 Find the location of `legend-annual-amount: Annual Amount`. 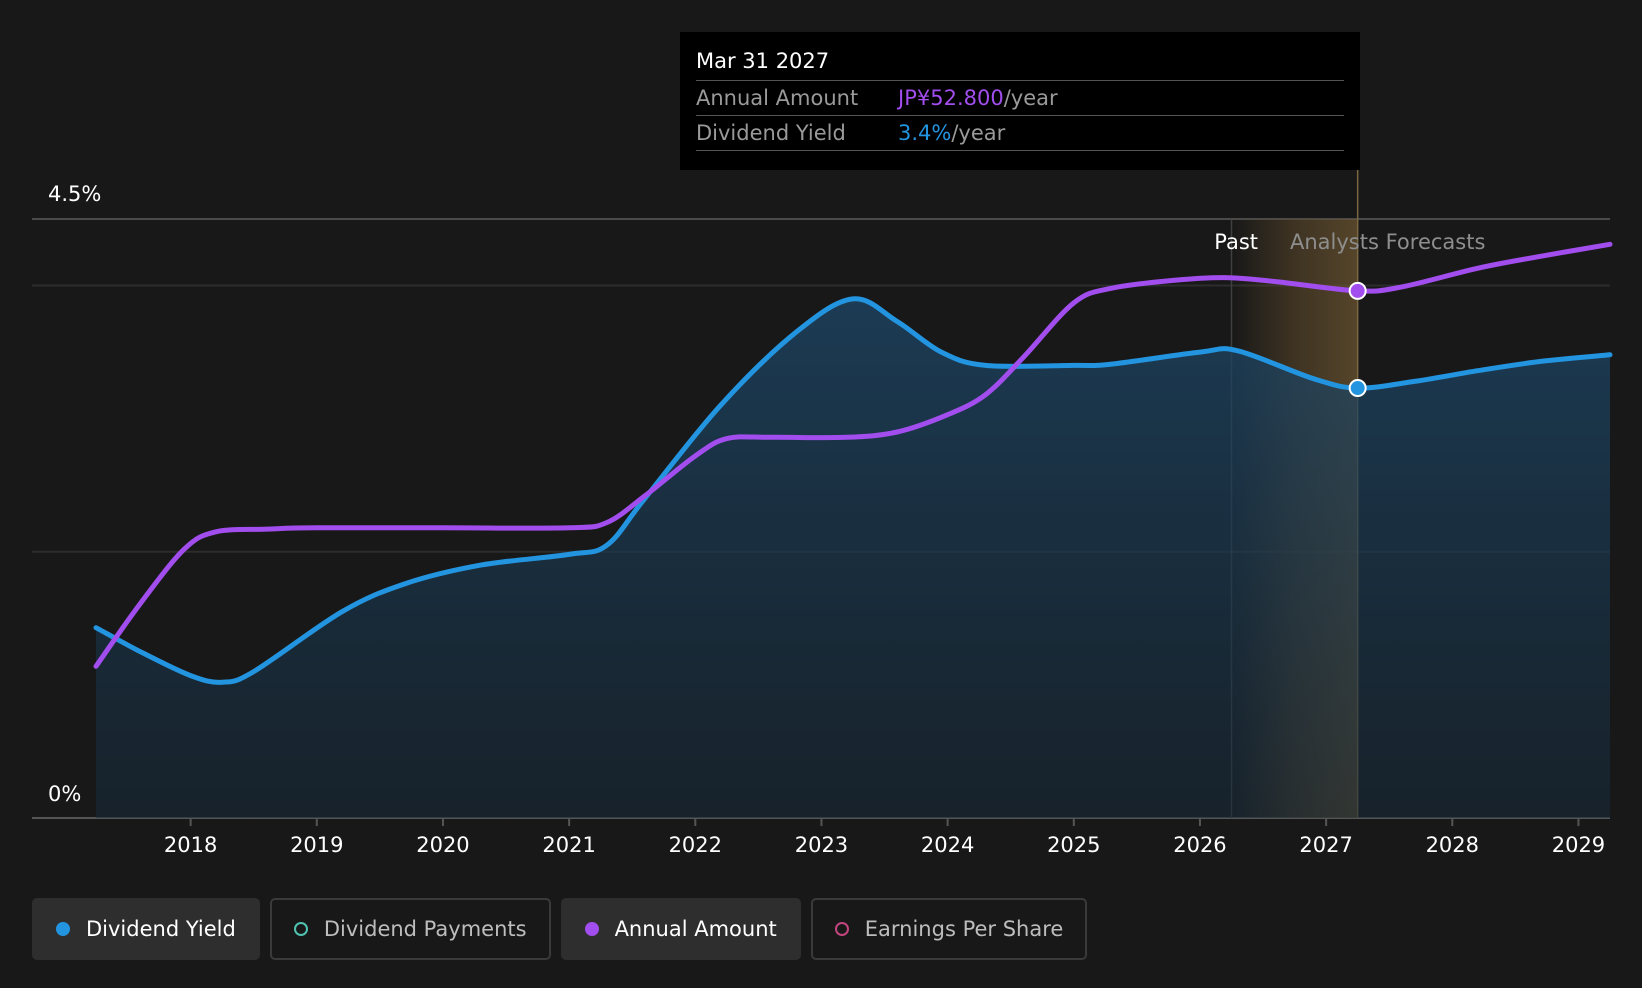

legend-annual-amount: Annual Amount is located at coordinates (680, 929).